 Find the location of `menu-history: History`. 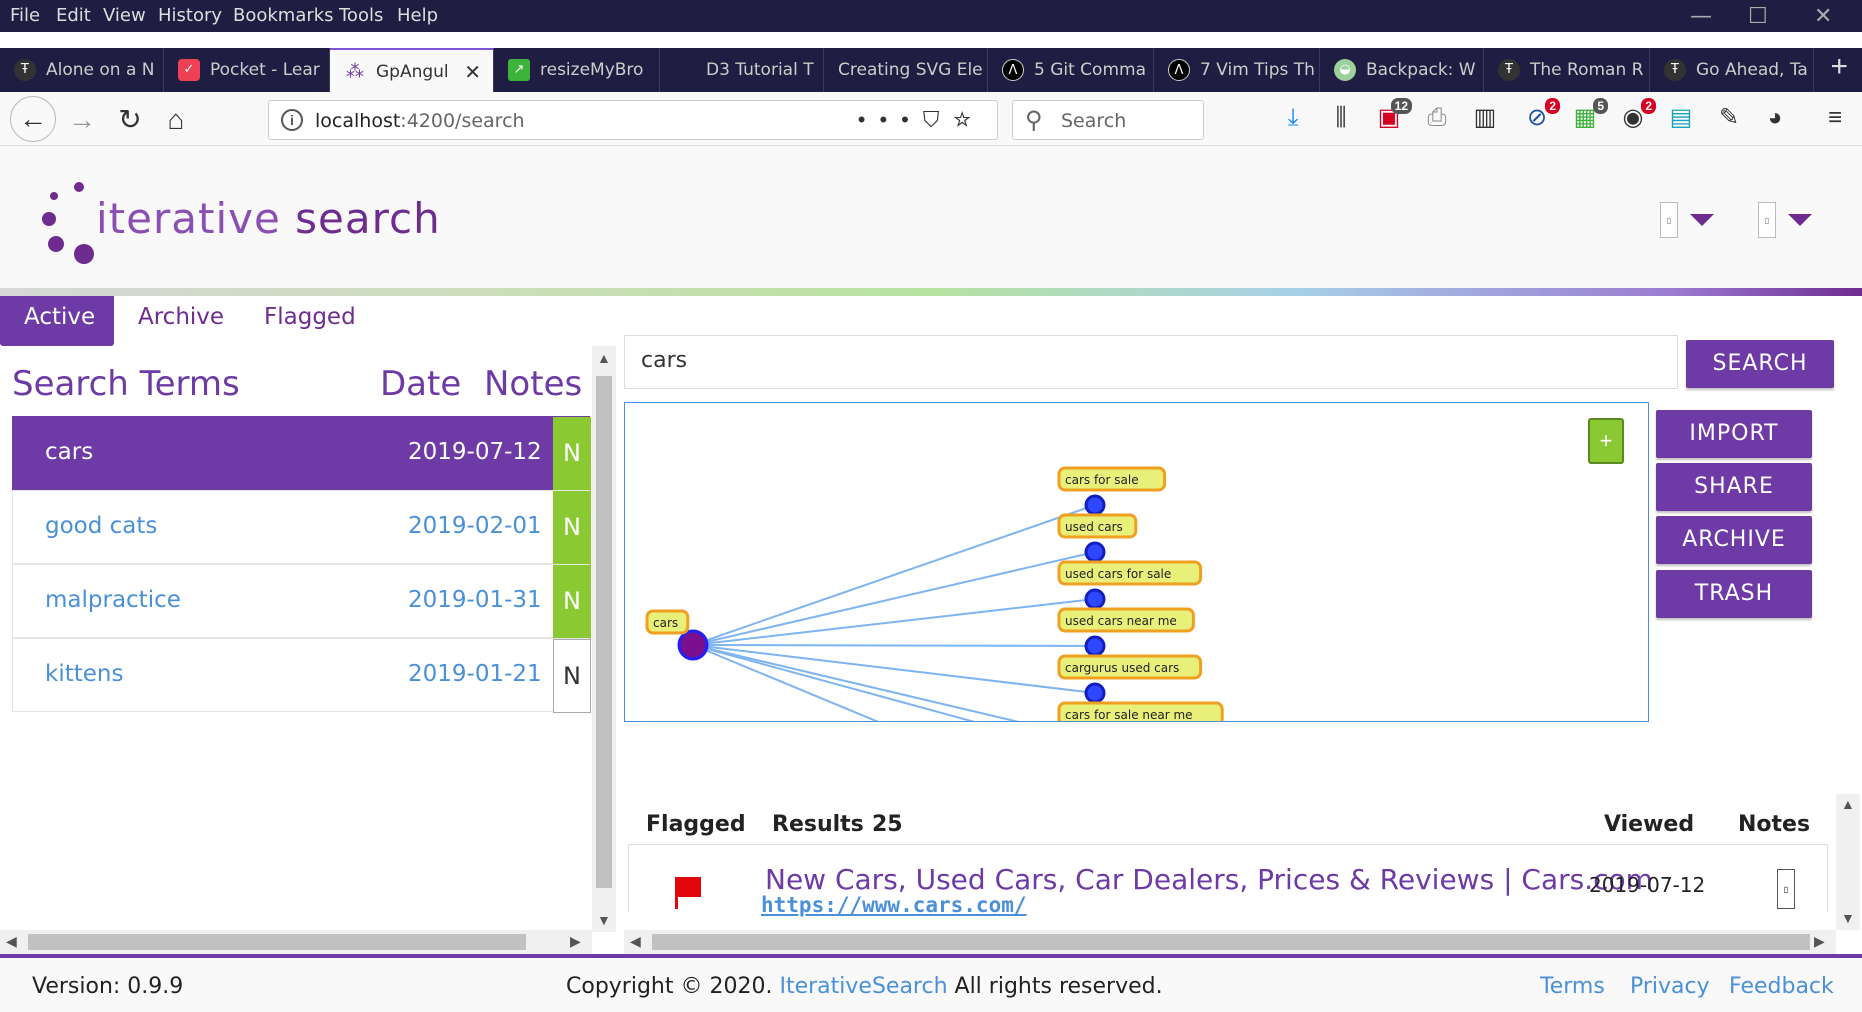

menu-history: History is located at coordinates (190, 15).